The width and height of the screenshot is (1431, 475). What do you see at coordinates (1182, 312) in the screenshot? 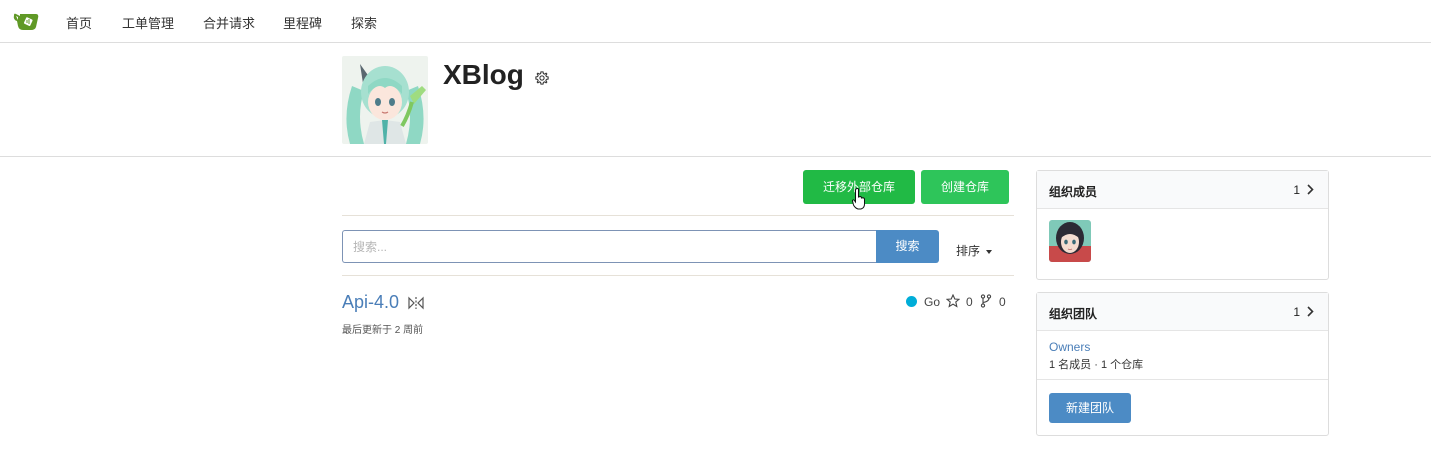
I see `teams-card-header: 组织团队 1` at bounding box center [1182, 312].